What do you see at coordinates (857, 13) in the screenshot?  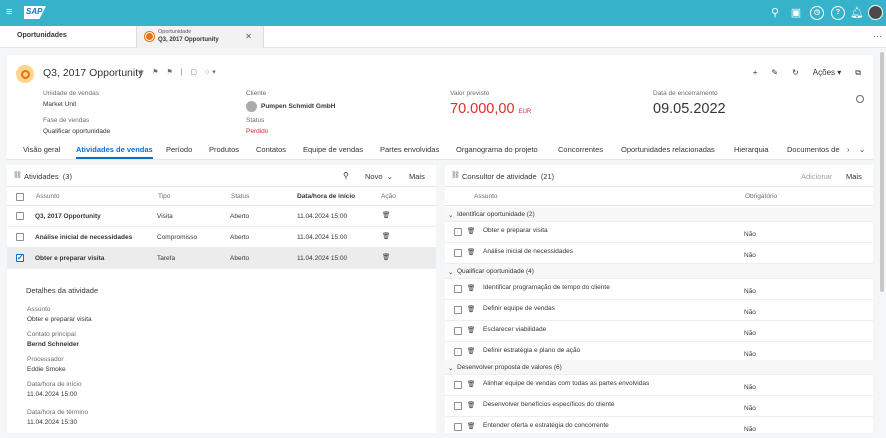 I see `notification-icon: 🔔︎` at bounding box center [857, 13].